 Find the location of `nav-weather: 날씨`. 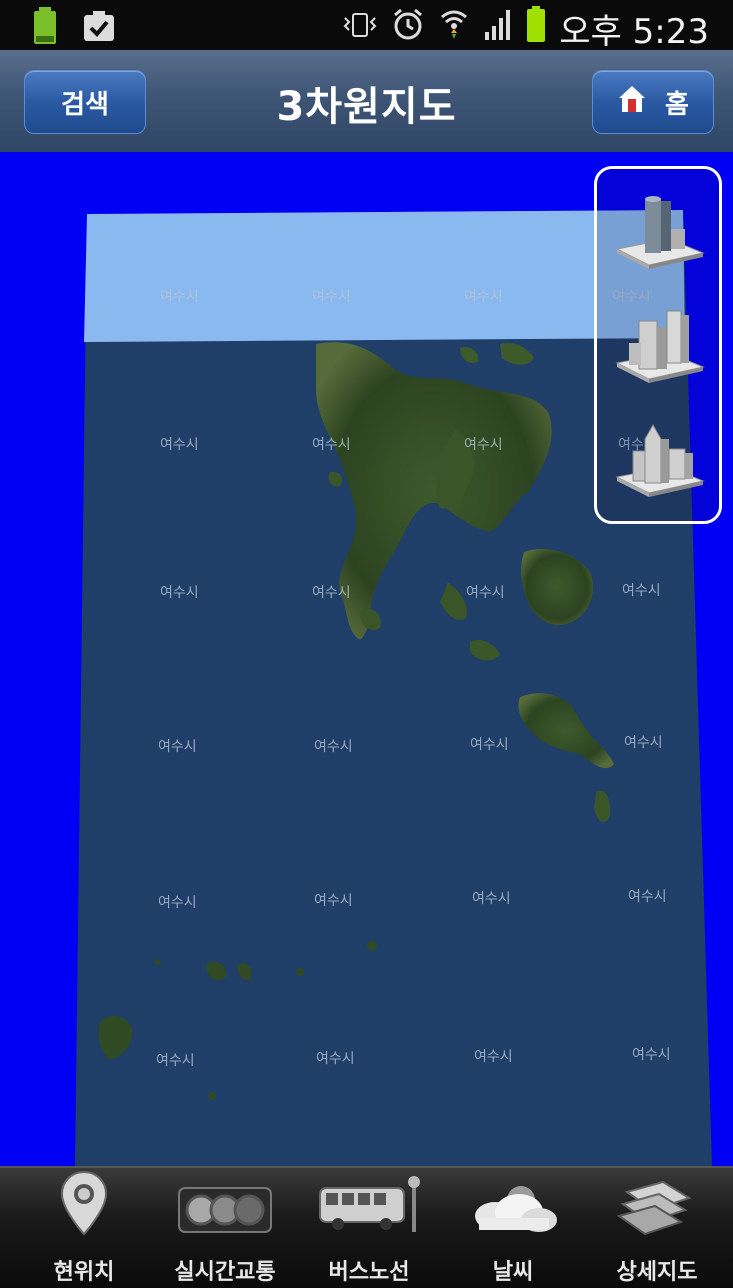

nav-weather: 날씨 is located at coordinates (513, 1228).